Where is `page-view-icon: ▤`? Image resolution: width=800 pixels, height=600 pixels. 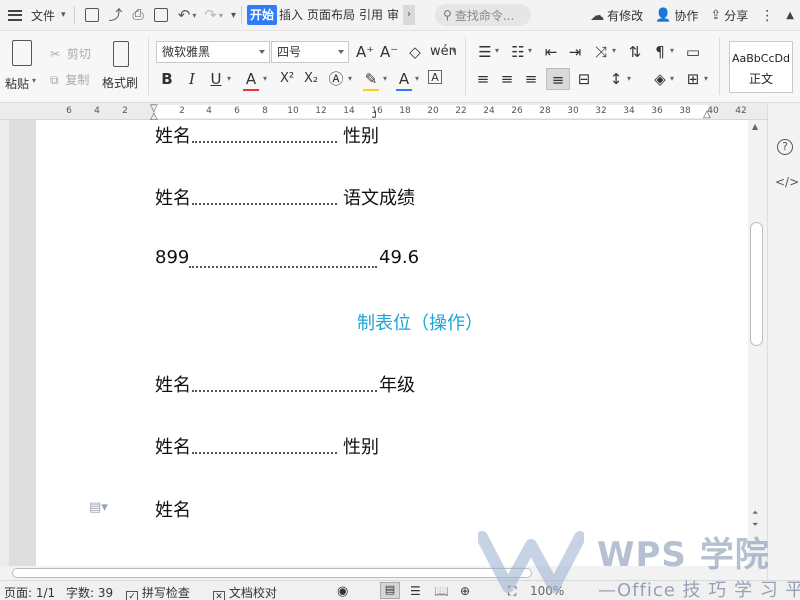
page-view-icon: ▤ is located at coordinates (390, 590).